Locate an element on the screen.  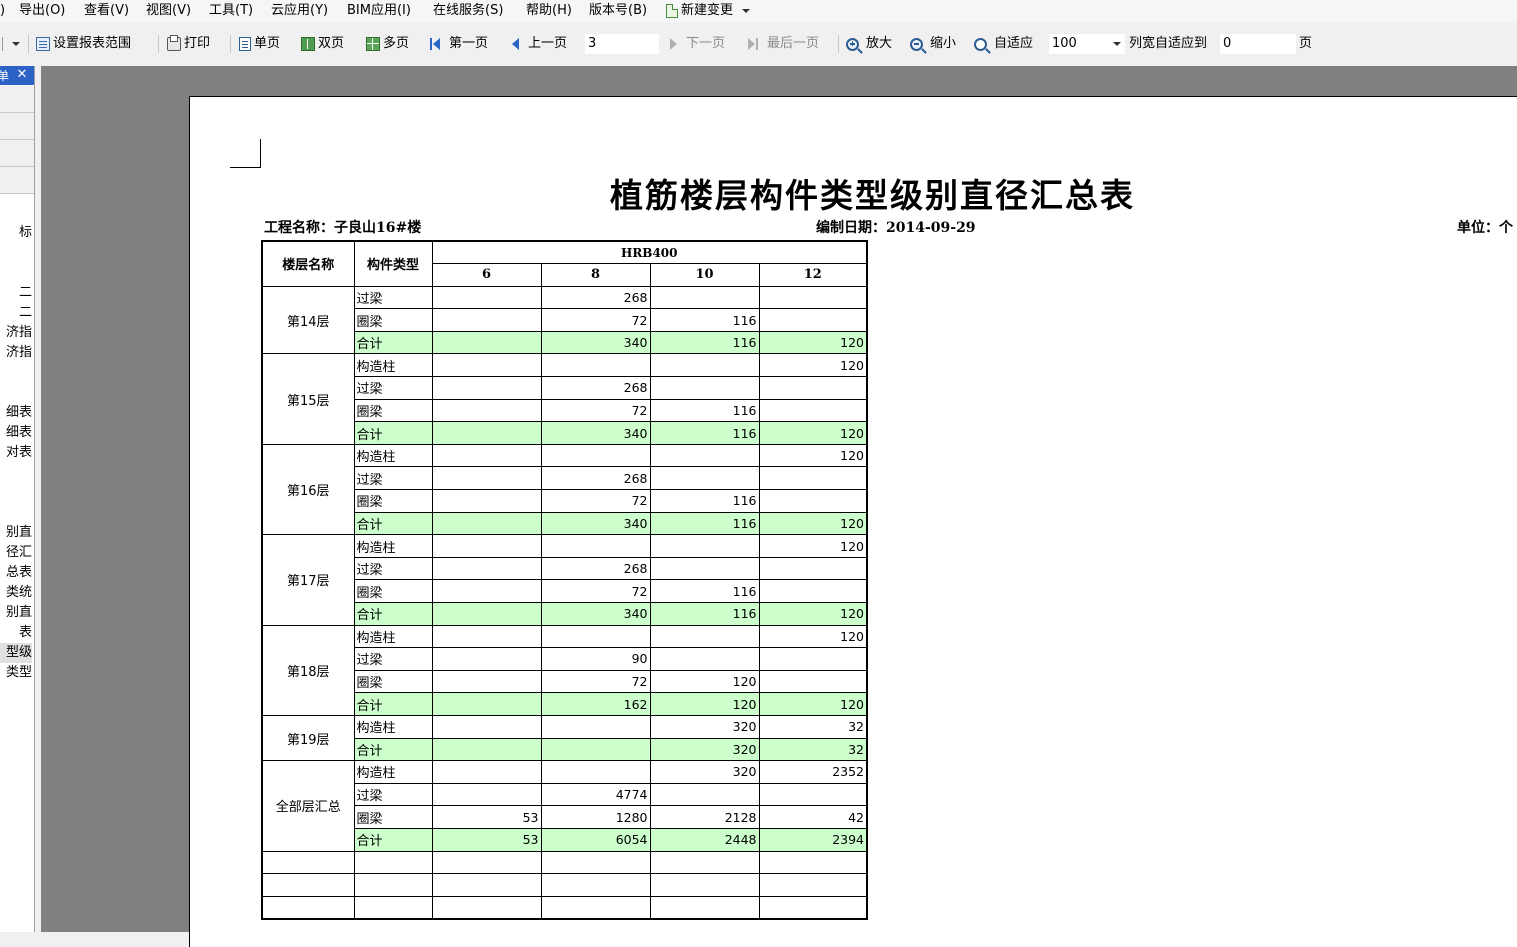
first-page-button: 第一页 is located at coordinates (459, 44).